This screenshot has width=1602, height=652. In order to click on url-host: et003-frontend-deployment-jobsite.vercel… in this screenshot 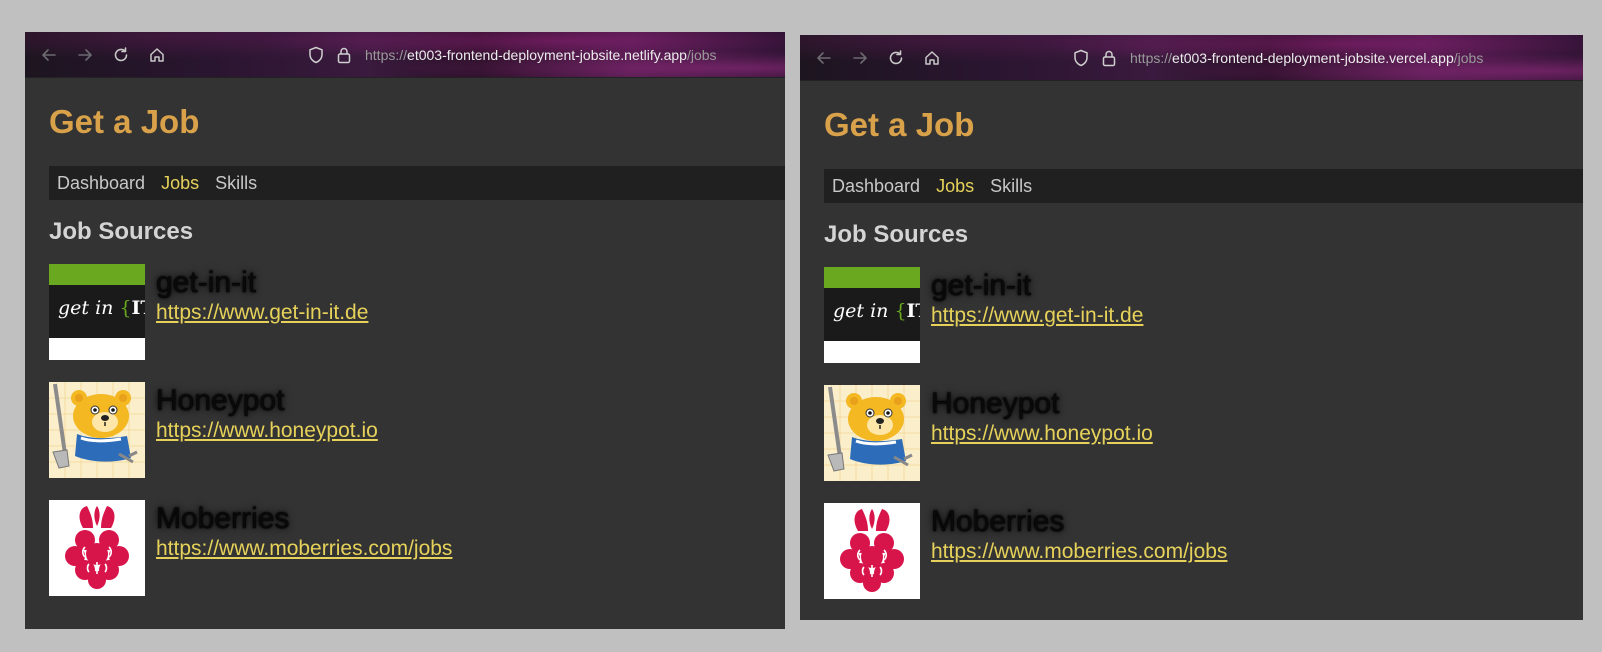, I will do `click(1313, 57)`.